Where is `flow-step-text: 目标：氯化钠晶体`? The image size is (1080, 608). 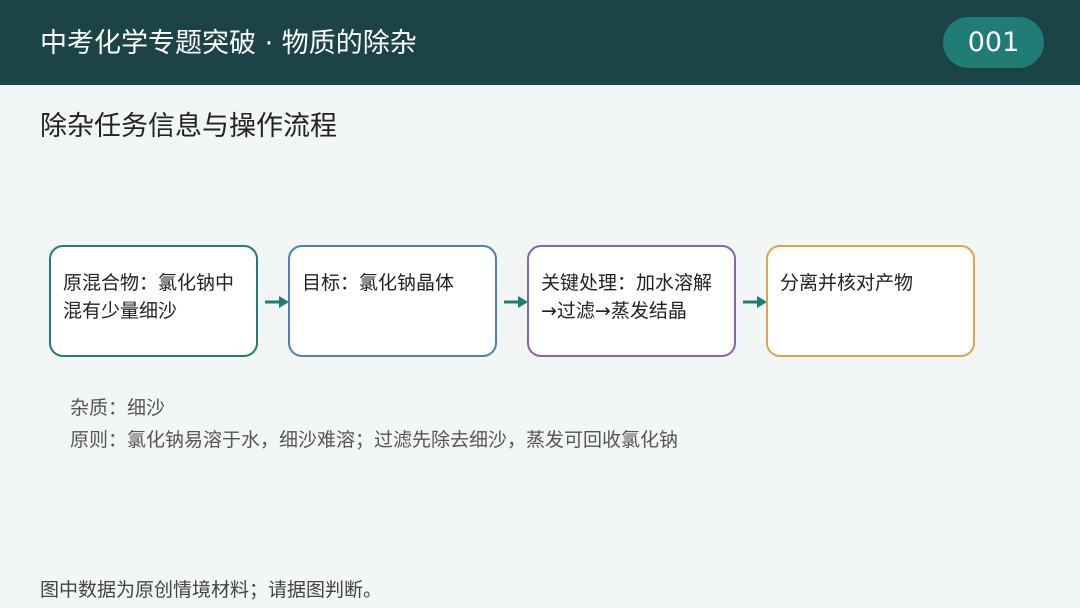
flow-step-text: 目标：氯化钠晶体 is located at coordinates (378, 283).